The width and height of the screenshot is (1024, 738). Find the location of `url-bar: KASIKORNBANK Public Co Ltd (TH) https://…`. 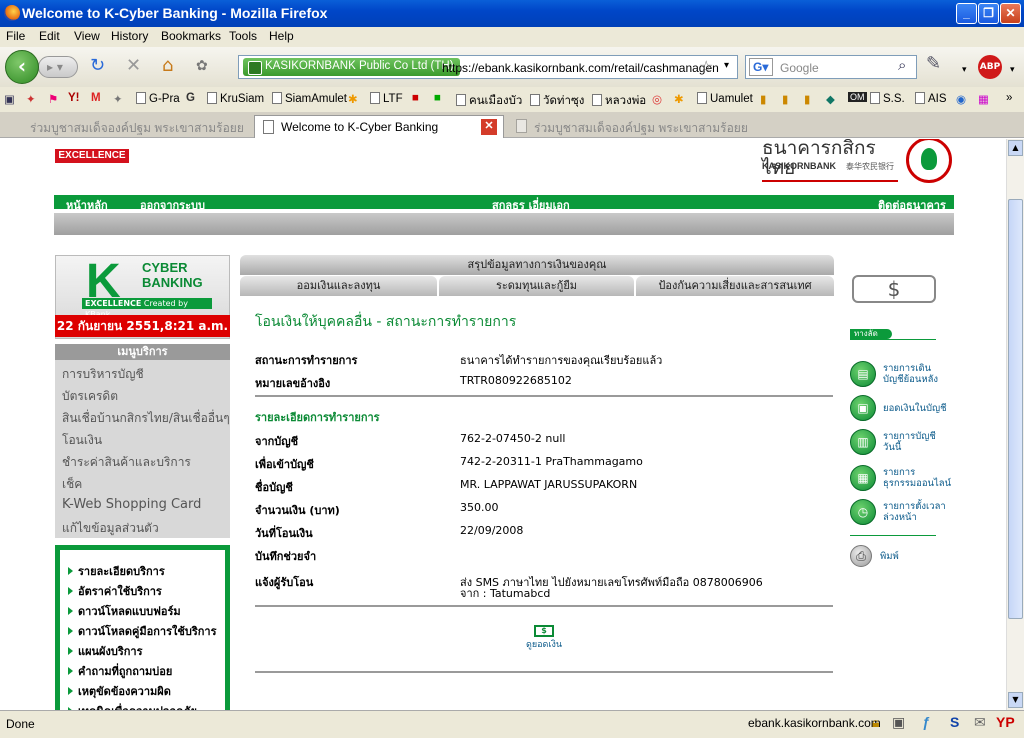

url-bar: KASIKORNBANK Public Co Ltd (TH) https://… is located at coordinates (488, 67).